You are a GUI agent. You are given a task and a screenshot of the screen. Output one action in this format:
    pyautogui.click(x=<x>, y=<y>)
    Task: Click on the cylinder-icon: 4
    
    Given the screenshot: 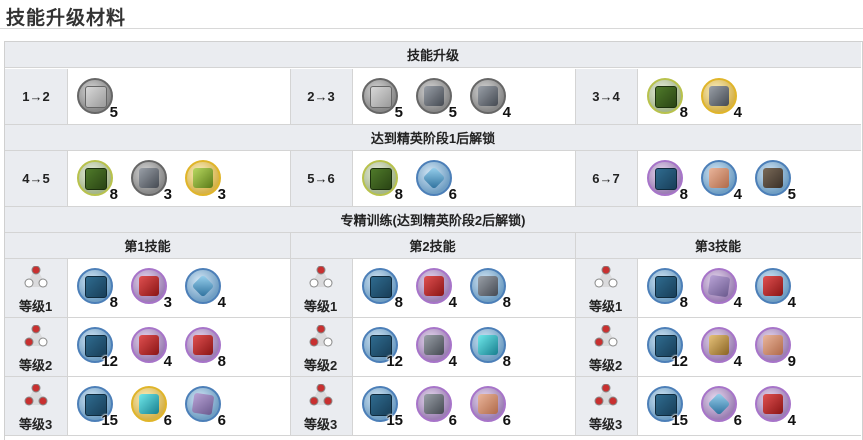 What is the action you would take?
    pyautogui.click(x=436, y=348)
    